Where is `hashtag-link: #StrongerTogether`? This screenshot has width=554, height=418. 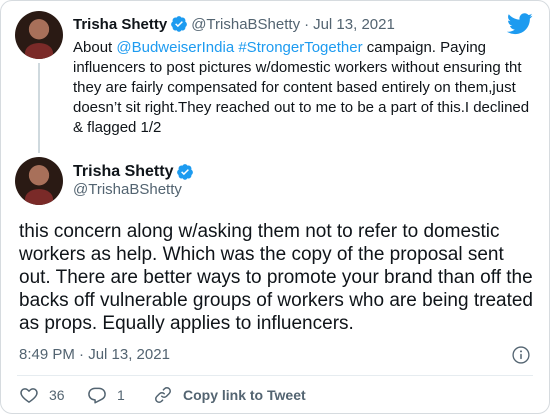
hashtag-link: #StrongerTogether is located at coordinates (300, 47).